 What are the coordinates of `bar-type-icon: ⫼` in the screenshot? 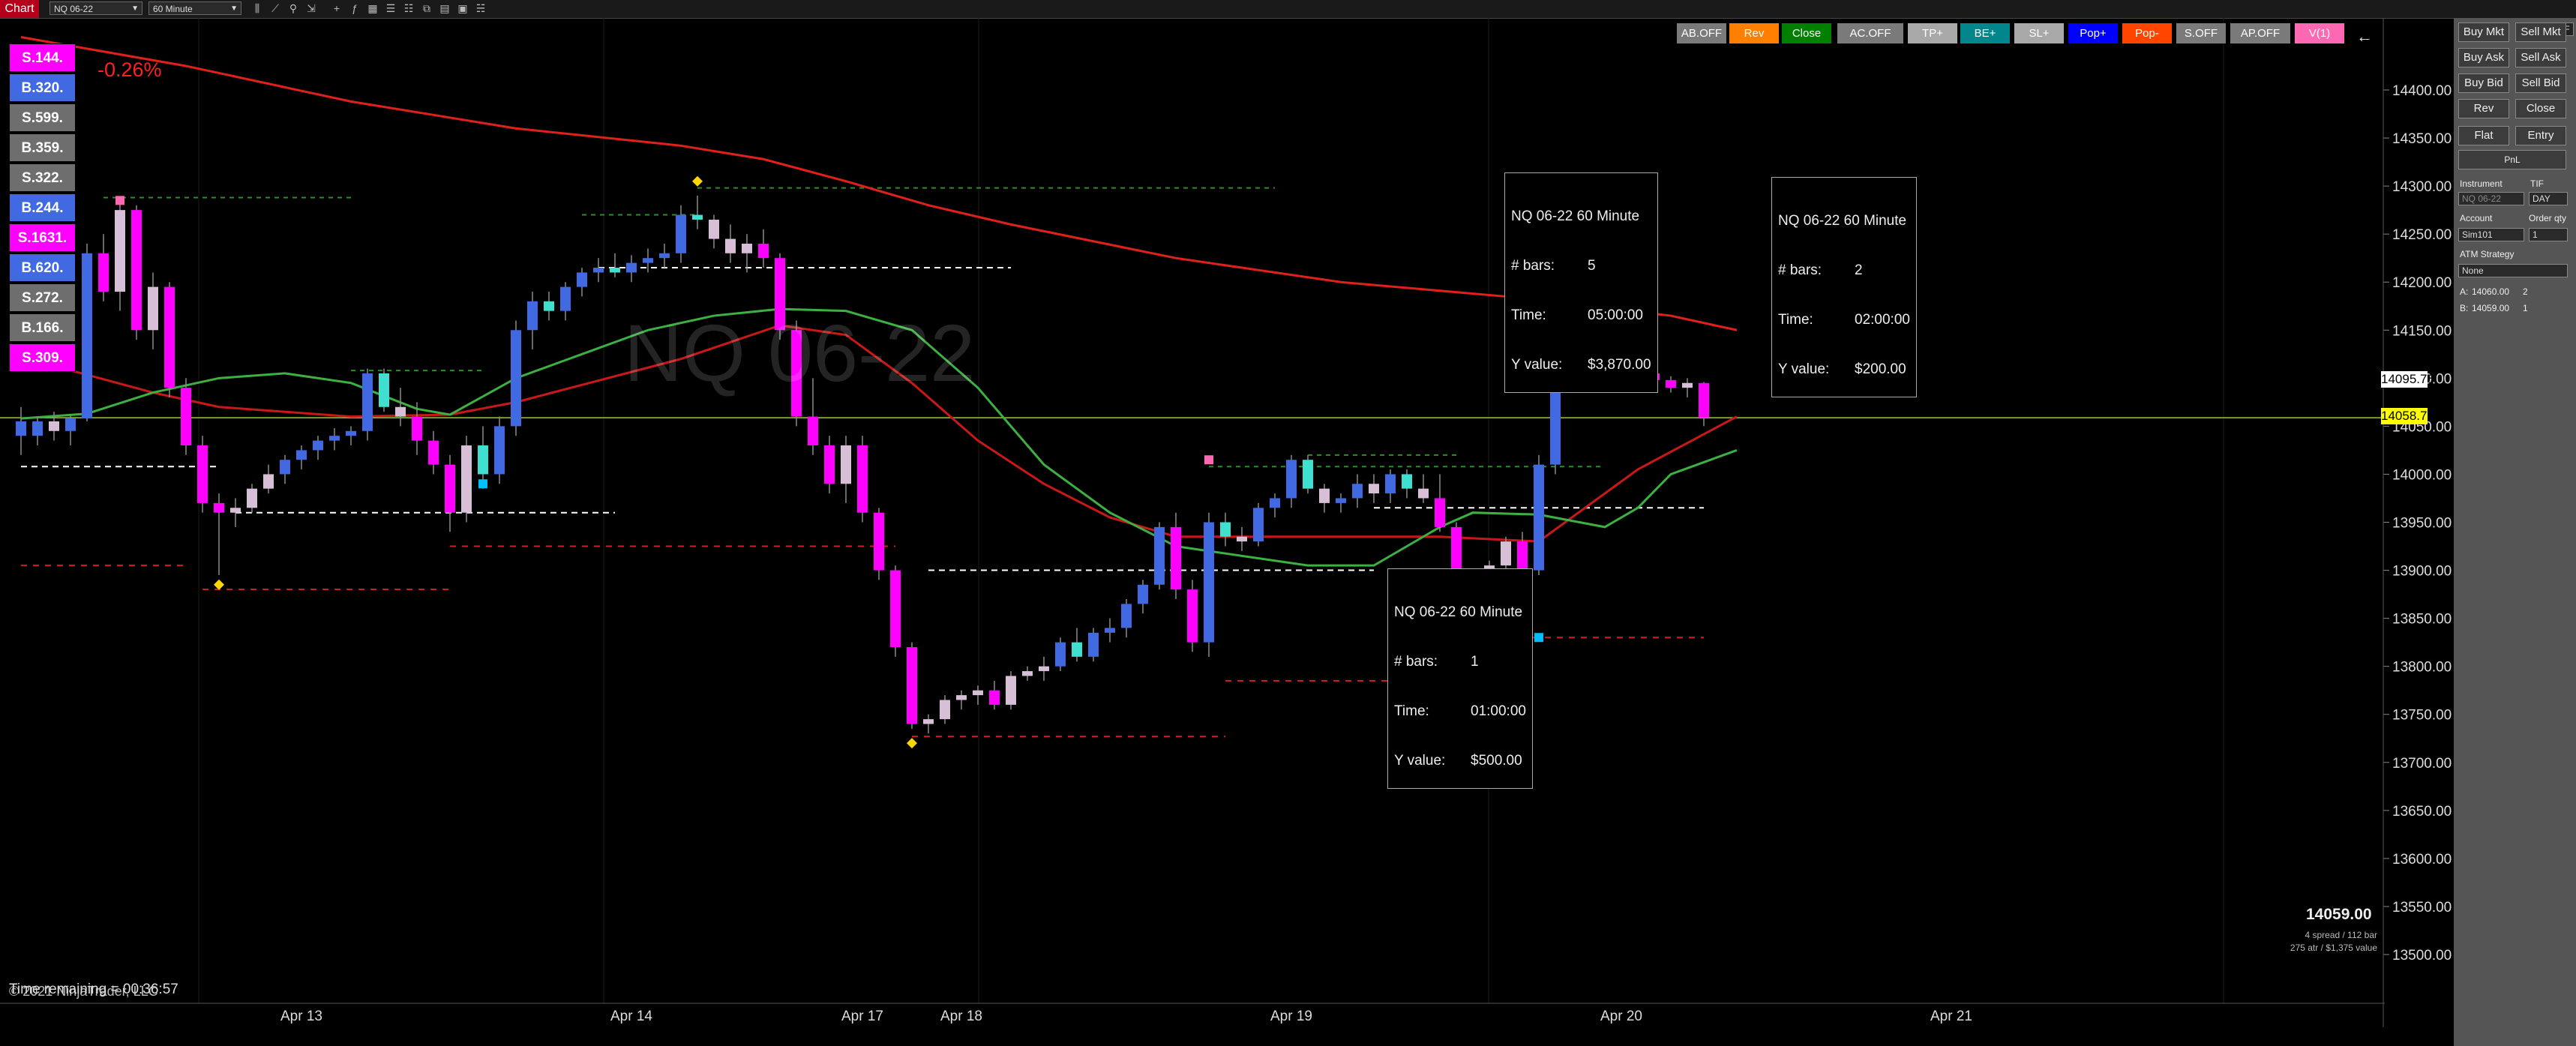 It's located at (257, 8).